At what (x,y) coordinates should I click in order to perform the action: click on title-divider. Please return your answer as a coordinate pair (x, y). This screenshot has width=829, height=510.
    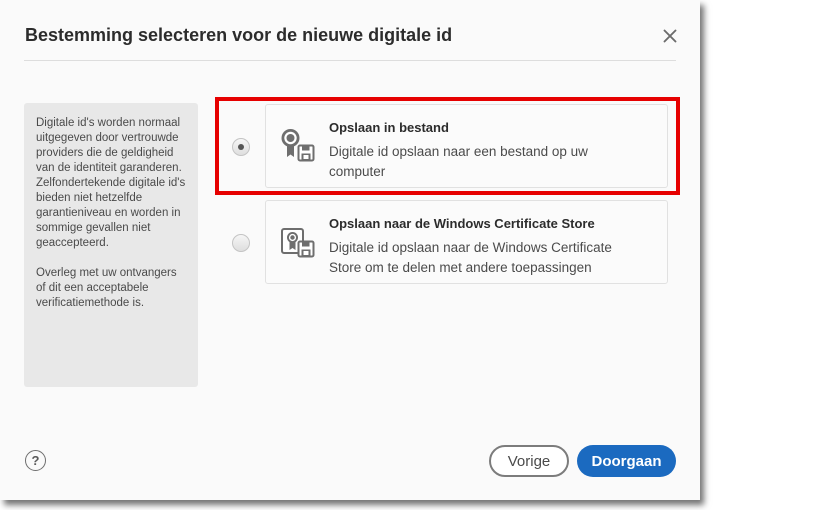
    Looking at the image, I should click on (350, 60).